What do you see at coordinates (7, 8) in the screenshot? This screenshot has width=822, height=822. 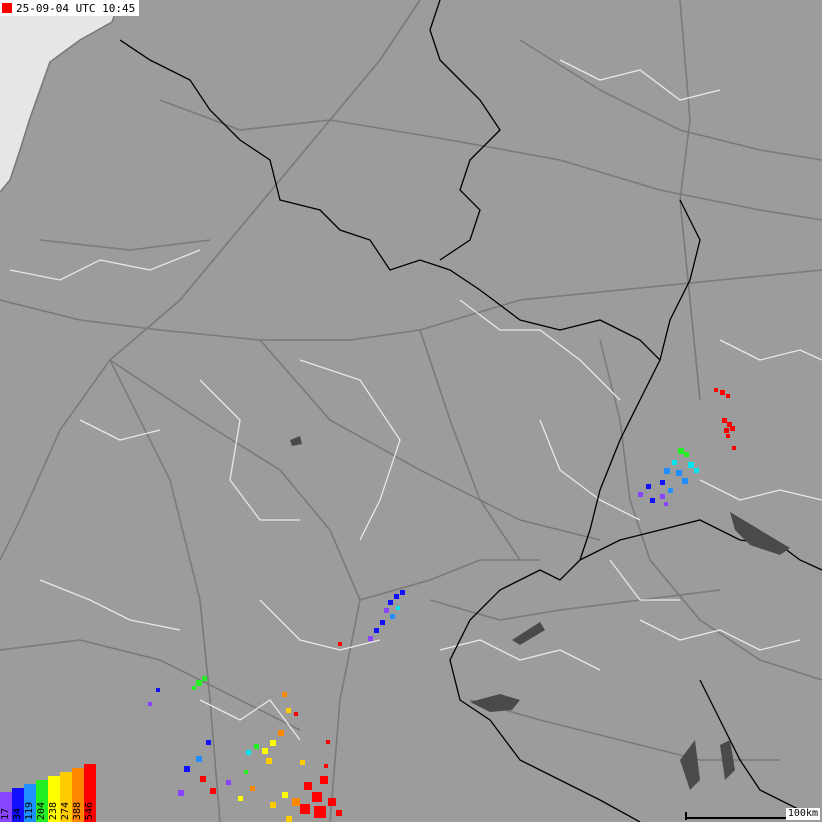 I see `live-indicator-icon` at bounding box center [7, 8].